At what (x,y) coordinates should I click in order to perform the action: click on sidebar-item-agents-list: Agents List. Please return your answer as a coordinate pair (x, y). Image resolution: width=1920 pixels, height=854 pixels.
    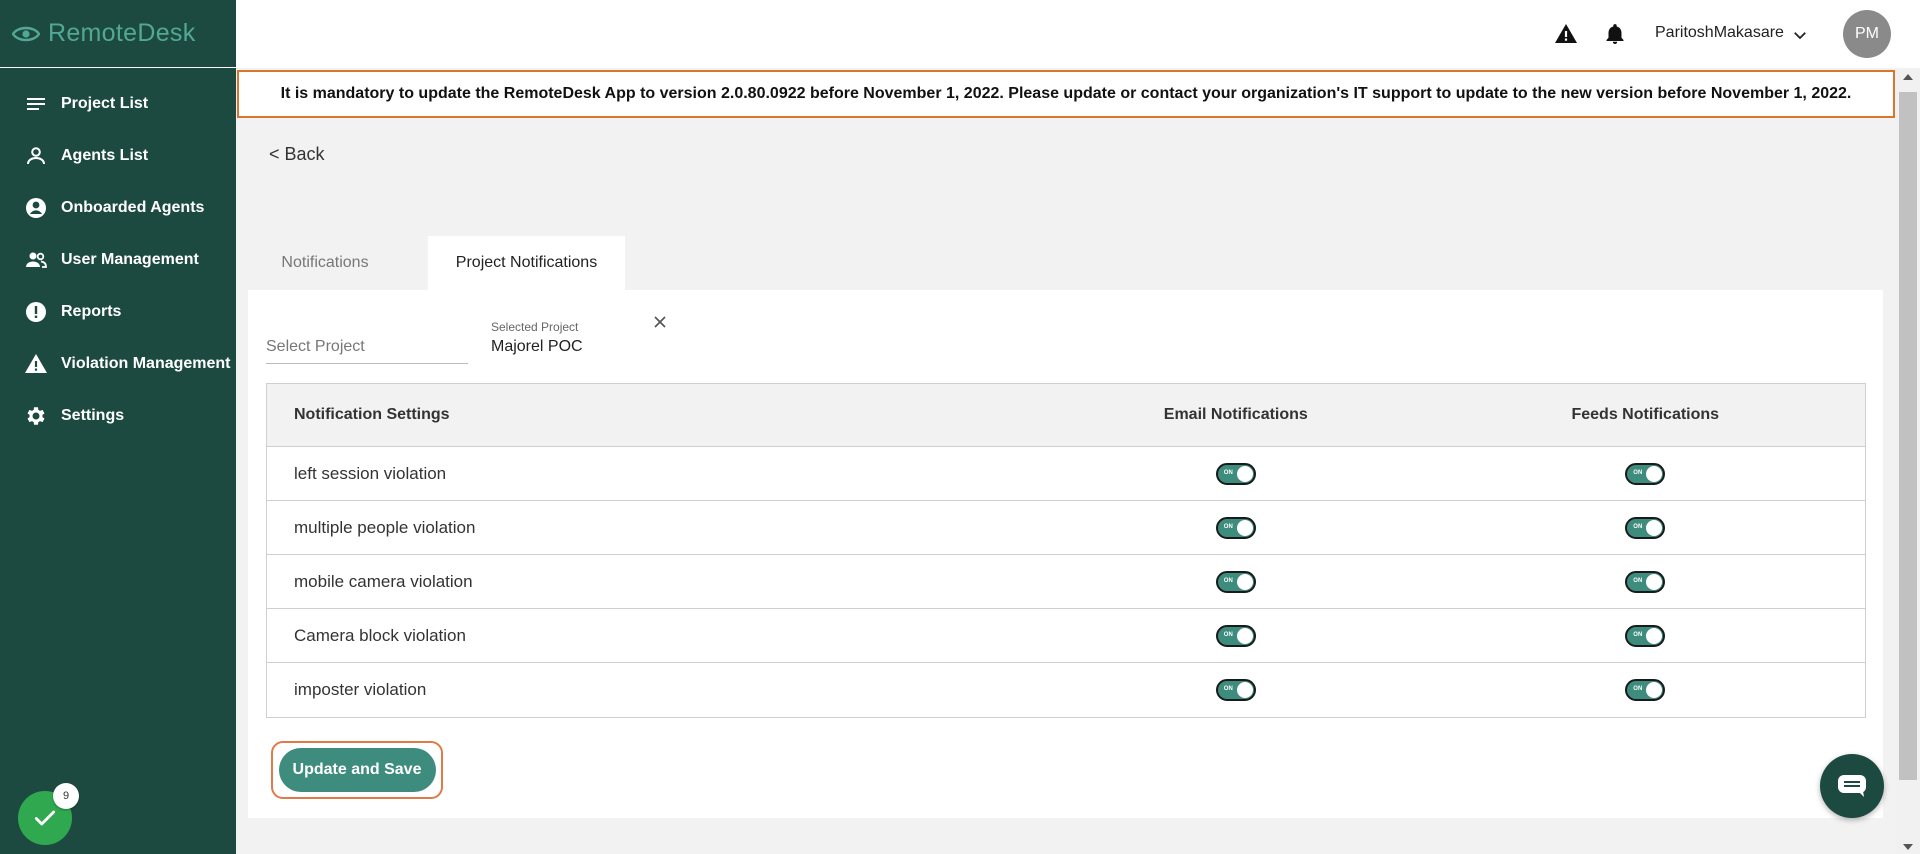
    Looking at the image, I should click on (118, 156).